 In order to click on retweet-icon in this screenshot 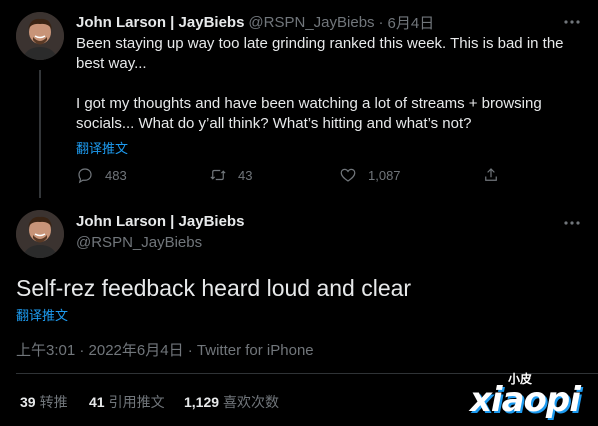, I will do `click(218, 175)`.